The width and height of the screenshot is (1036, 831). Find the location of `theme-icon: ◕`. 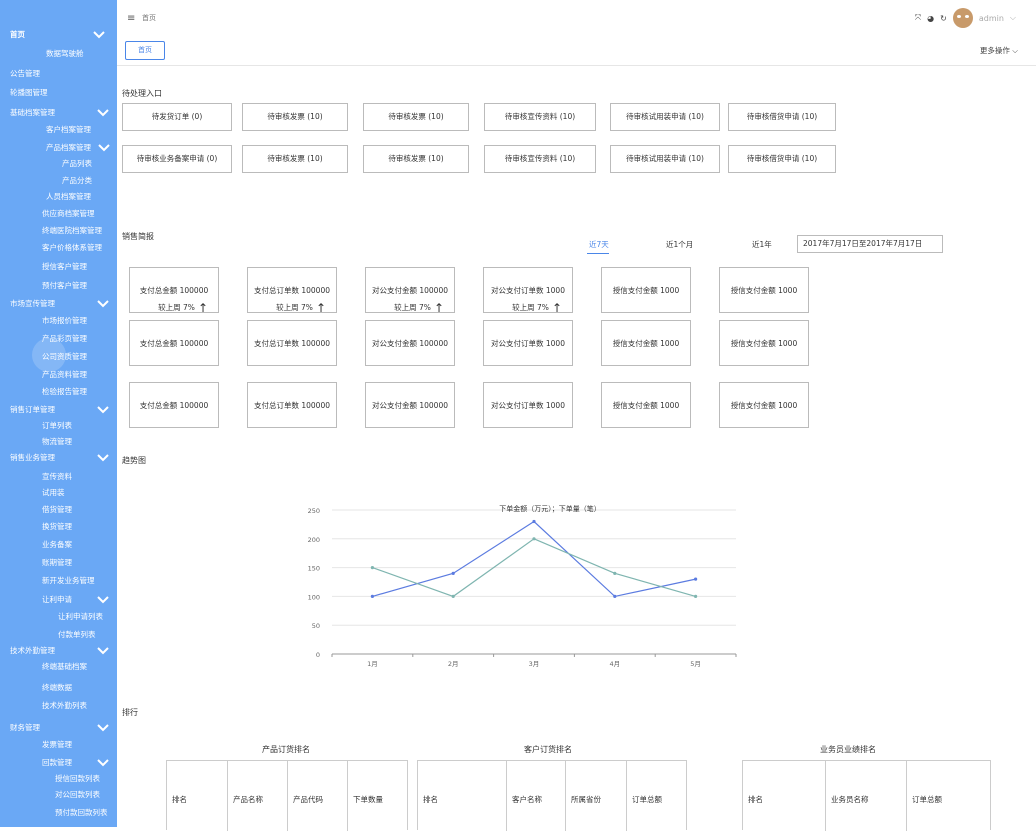

theme-icon: ◕ is located at coordinates (930, 18).